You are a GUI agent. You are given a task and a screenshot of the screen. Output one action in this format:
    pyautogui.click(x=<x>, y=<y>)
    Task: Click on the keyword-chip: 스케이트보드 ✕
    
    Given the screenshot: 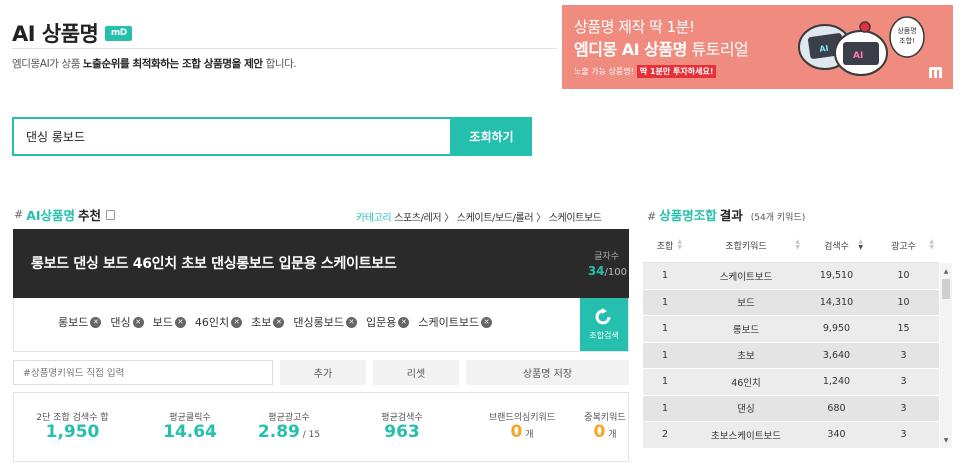 What is the action you would take?
    pyautogui.click(x=455, y=322)
    